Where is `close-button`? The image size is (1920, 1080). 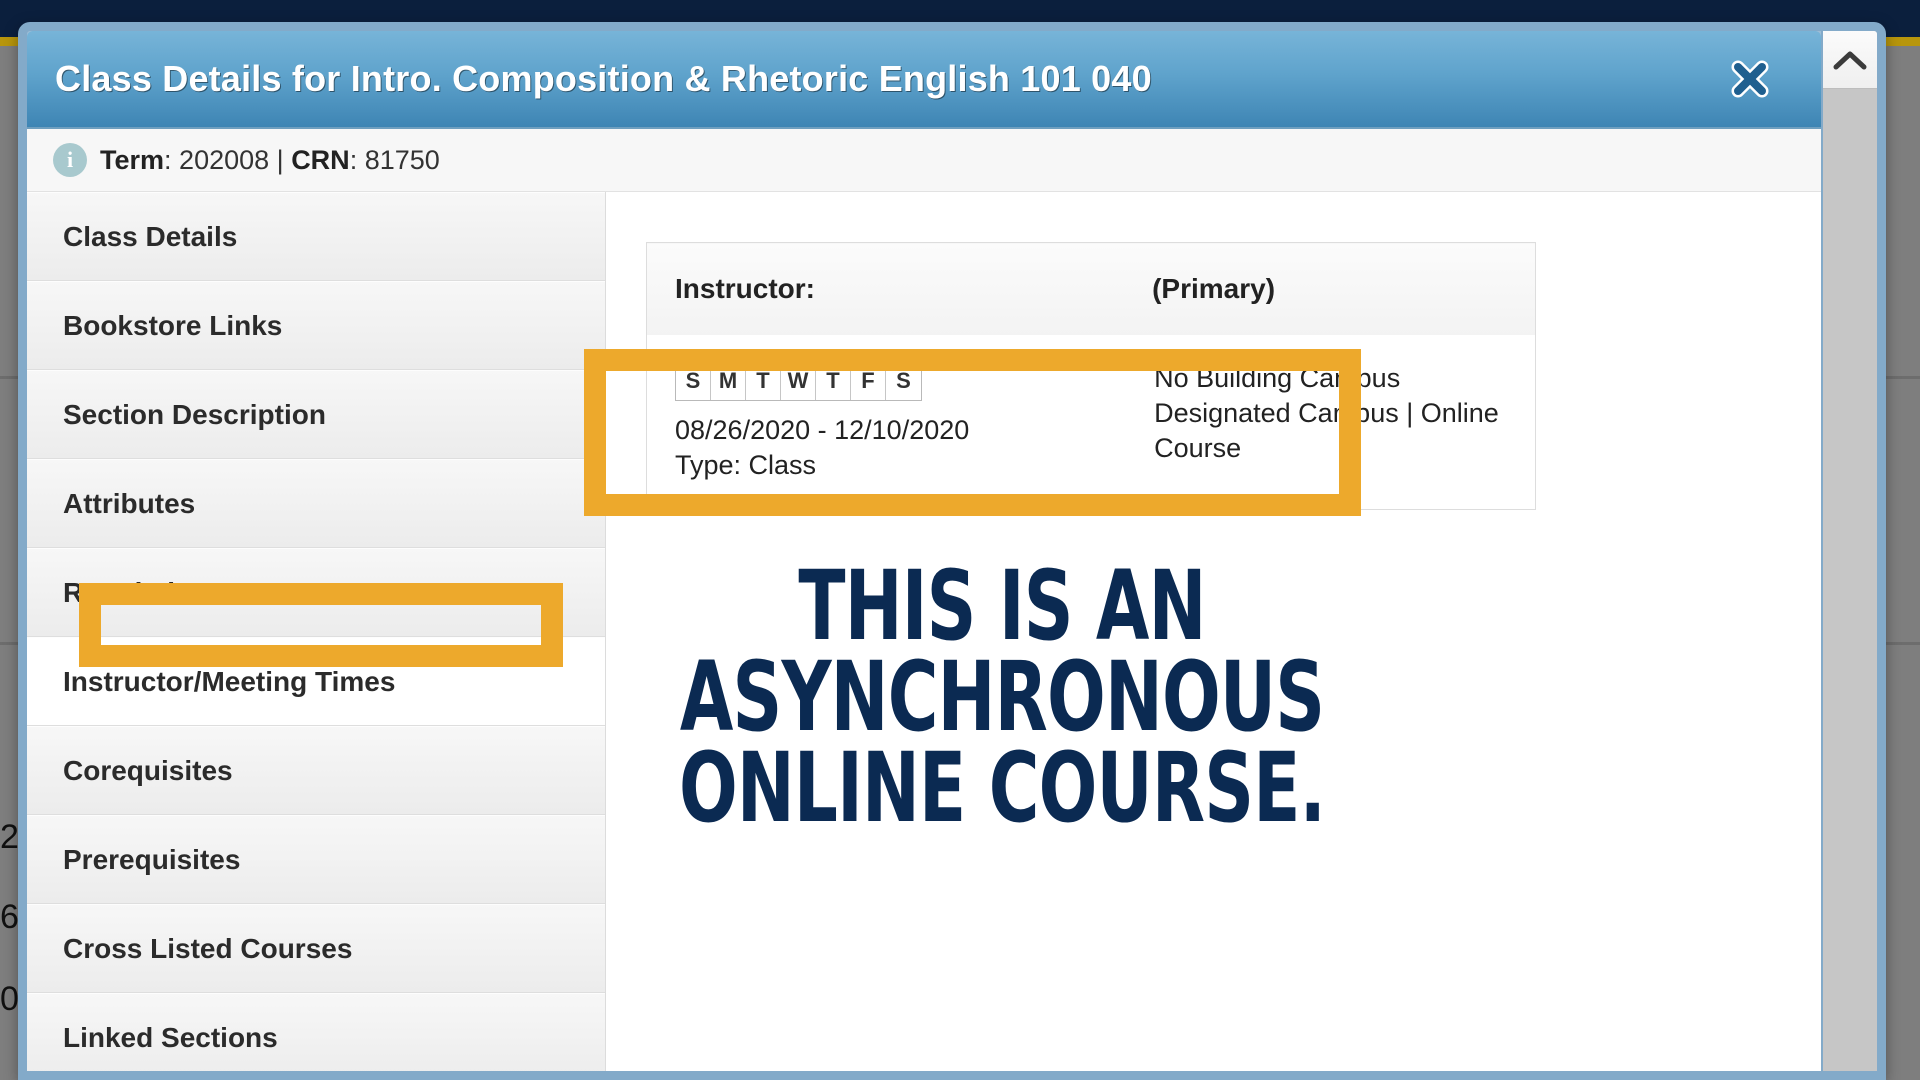
close-button is located at coordinates (1750, 79).